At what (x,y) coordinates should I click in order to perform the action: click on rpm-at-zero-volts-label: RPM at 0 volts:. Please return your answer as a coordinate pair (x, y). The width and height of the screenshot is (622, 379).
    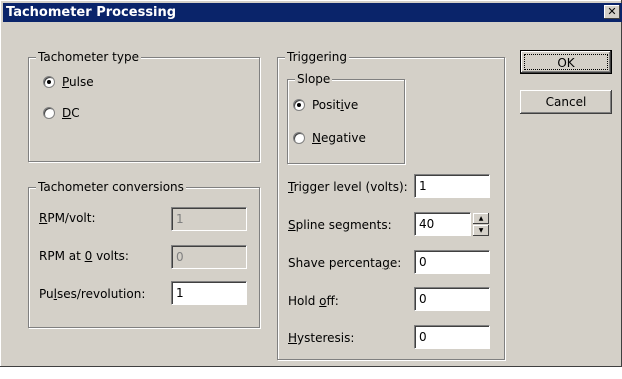
    Looking at the image, I should click on (84, 256).